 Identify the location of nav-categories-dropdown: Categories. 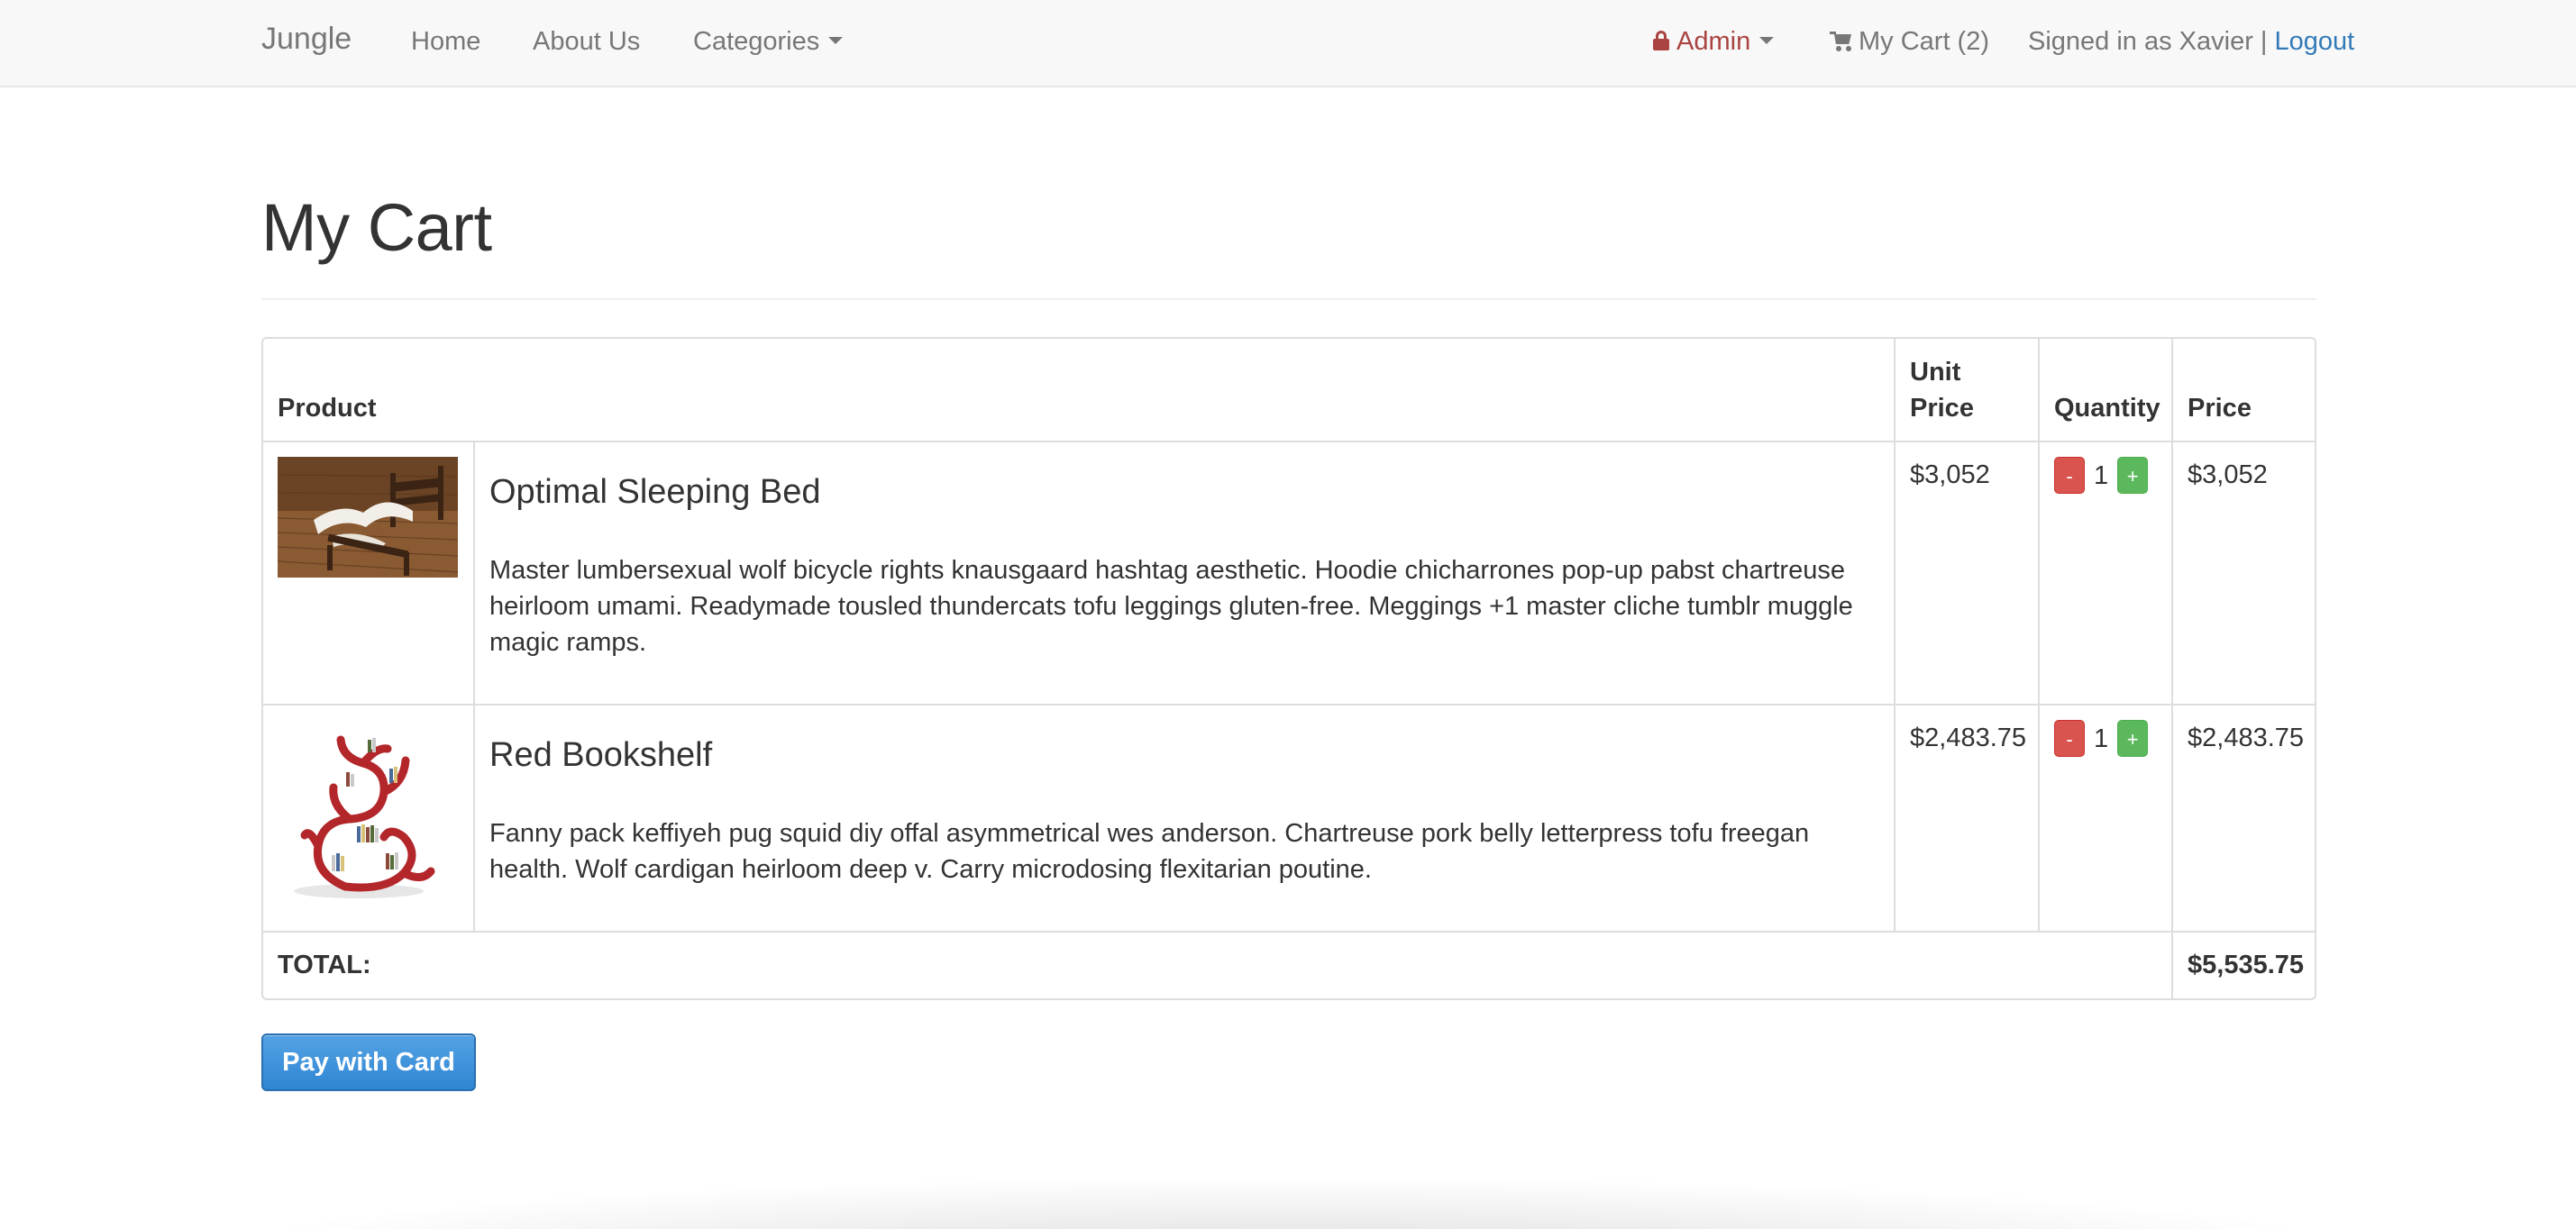
(769, 42).